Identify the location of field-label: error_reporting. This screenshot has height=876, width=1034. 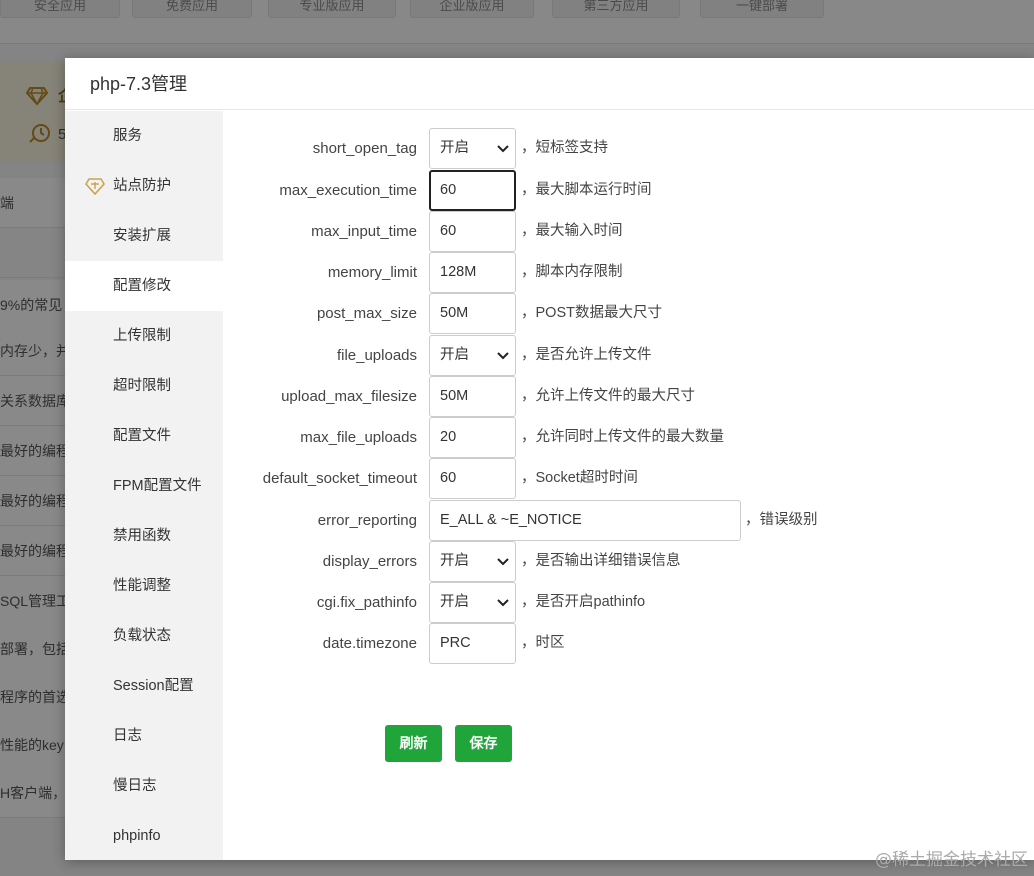
(367, 520).